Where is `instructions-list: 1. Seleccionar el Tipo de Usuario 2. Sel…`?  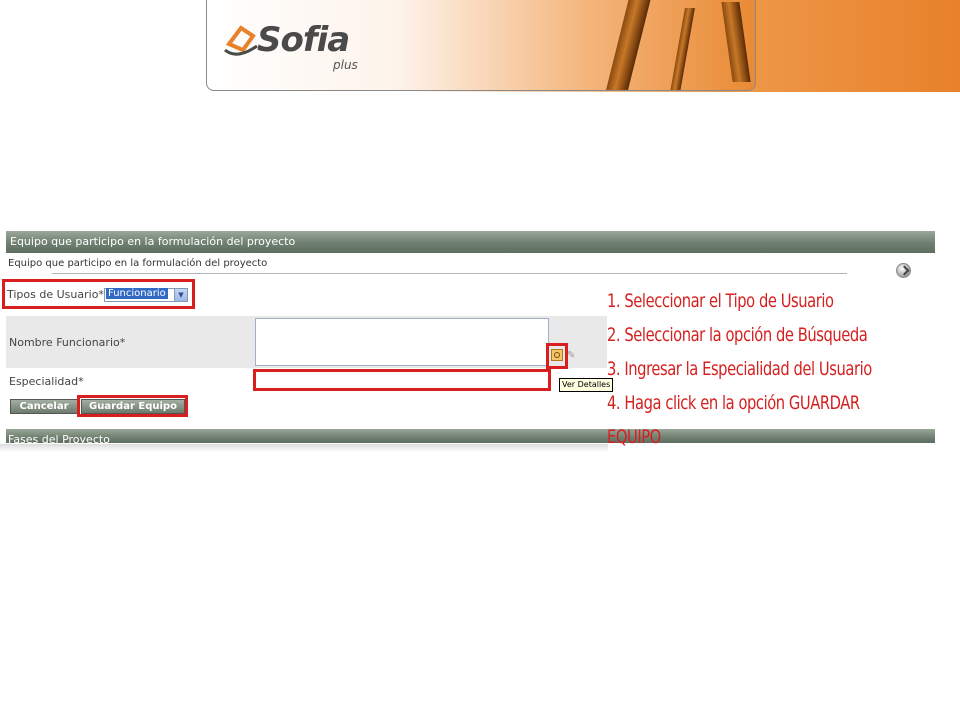
instructions-list: 1. Seleccionar el Tipo de Usuario 2. Sel… is located at coordinates (753, 369).